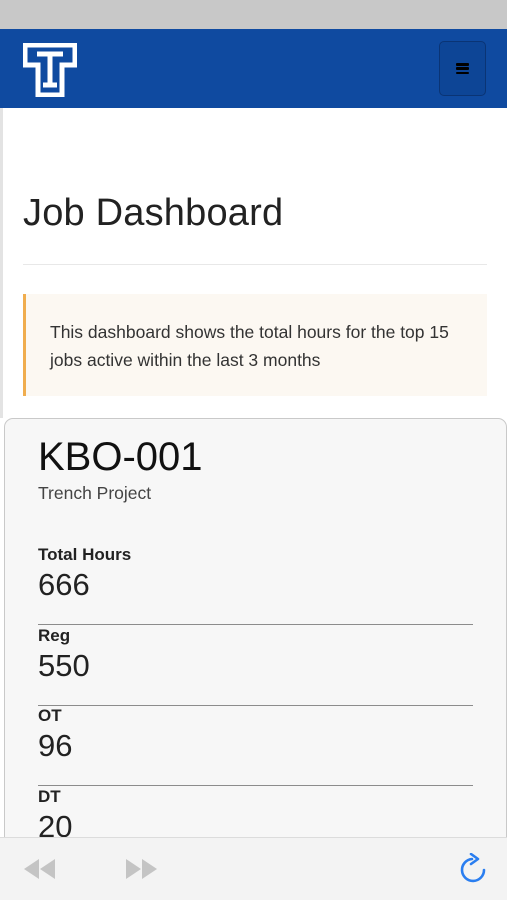 This screenshot has width=507, height=900. I want to click on stat-value: 666, so click(64, 584).